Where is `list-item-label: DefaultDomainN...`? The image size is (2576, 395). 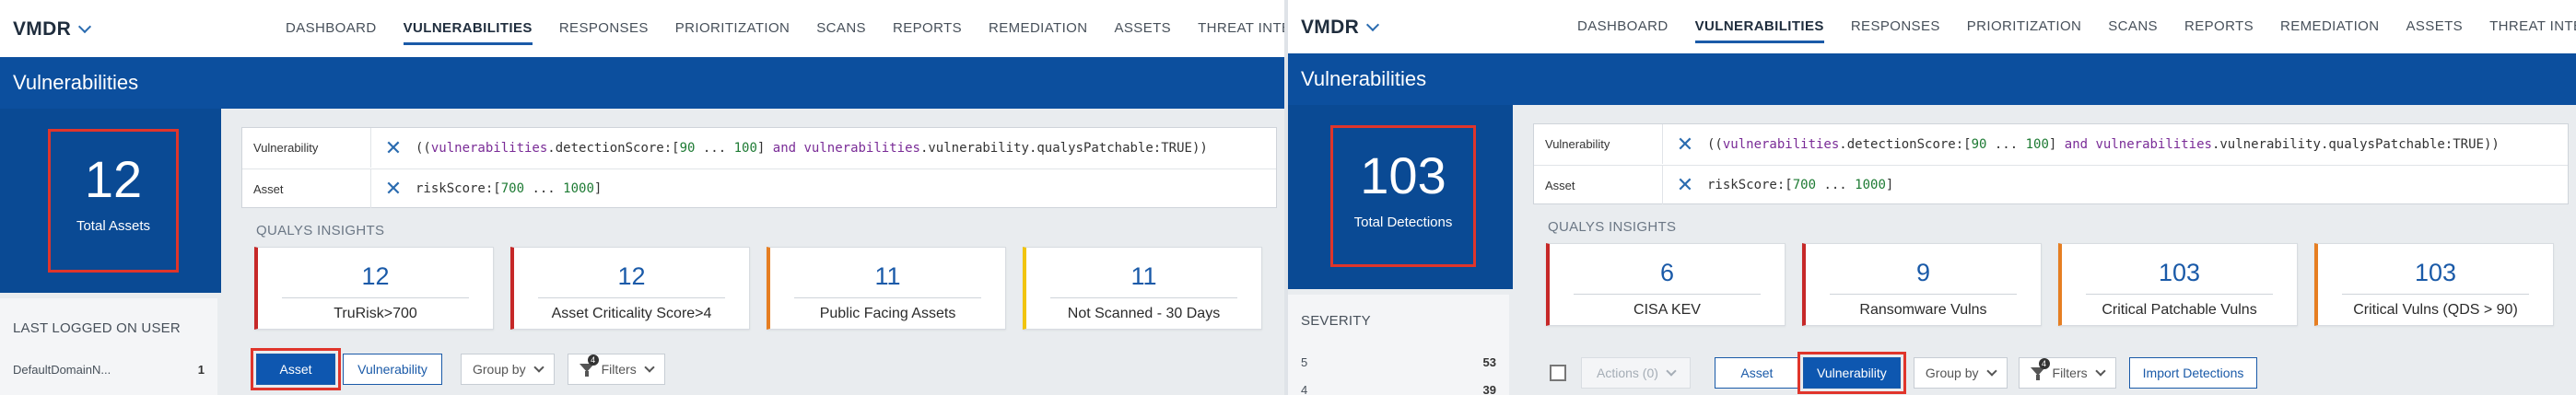 list-item-label: DefaultDomainN... is located at coordinates (62, 370).